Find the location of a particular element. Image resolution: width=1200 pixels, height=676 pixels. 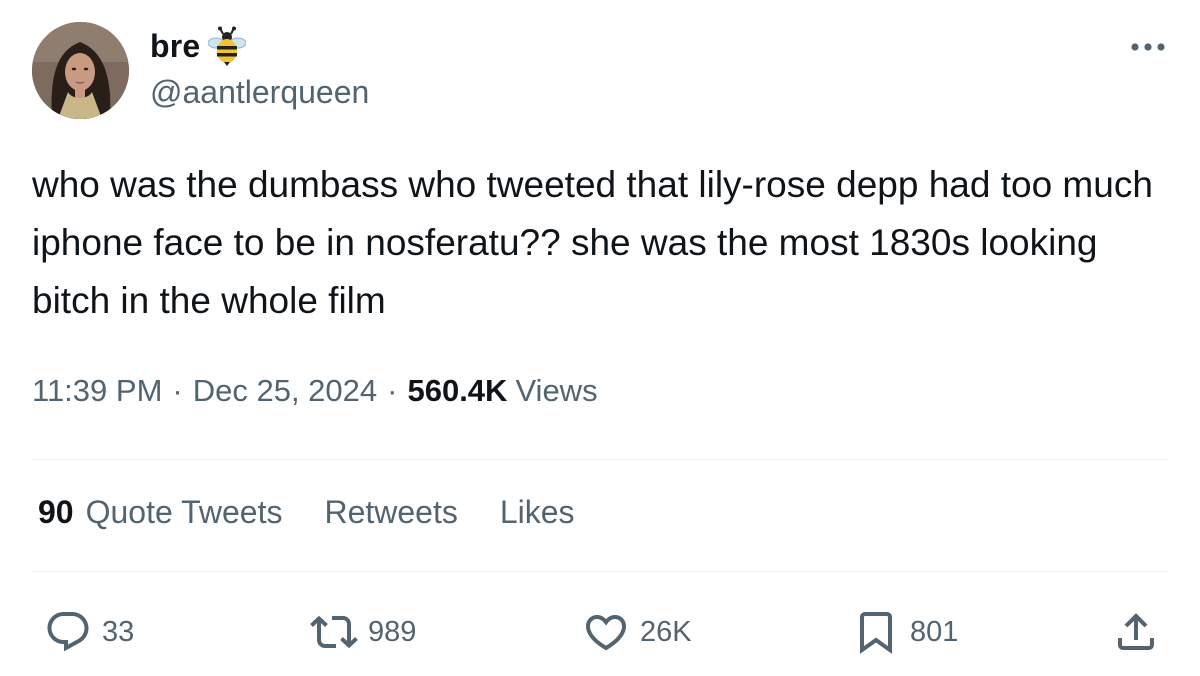

tweet-date: Dec 25, 2024 is located at coordinates (285, 391).